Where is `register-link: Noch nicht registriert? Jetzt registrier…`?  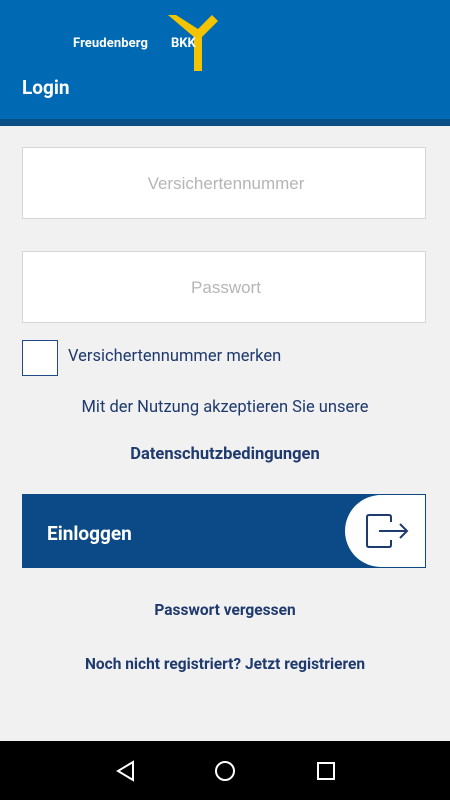 register-link: Noch nicht registriert? Jetzt registrier… is located at coordinates (225, 664).